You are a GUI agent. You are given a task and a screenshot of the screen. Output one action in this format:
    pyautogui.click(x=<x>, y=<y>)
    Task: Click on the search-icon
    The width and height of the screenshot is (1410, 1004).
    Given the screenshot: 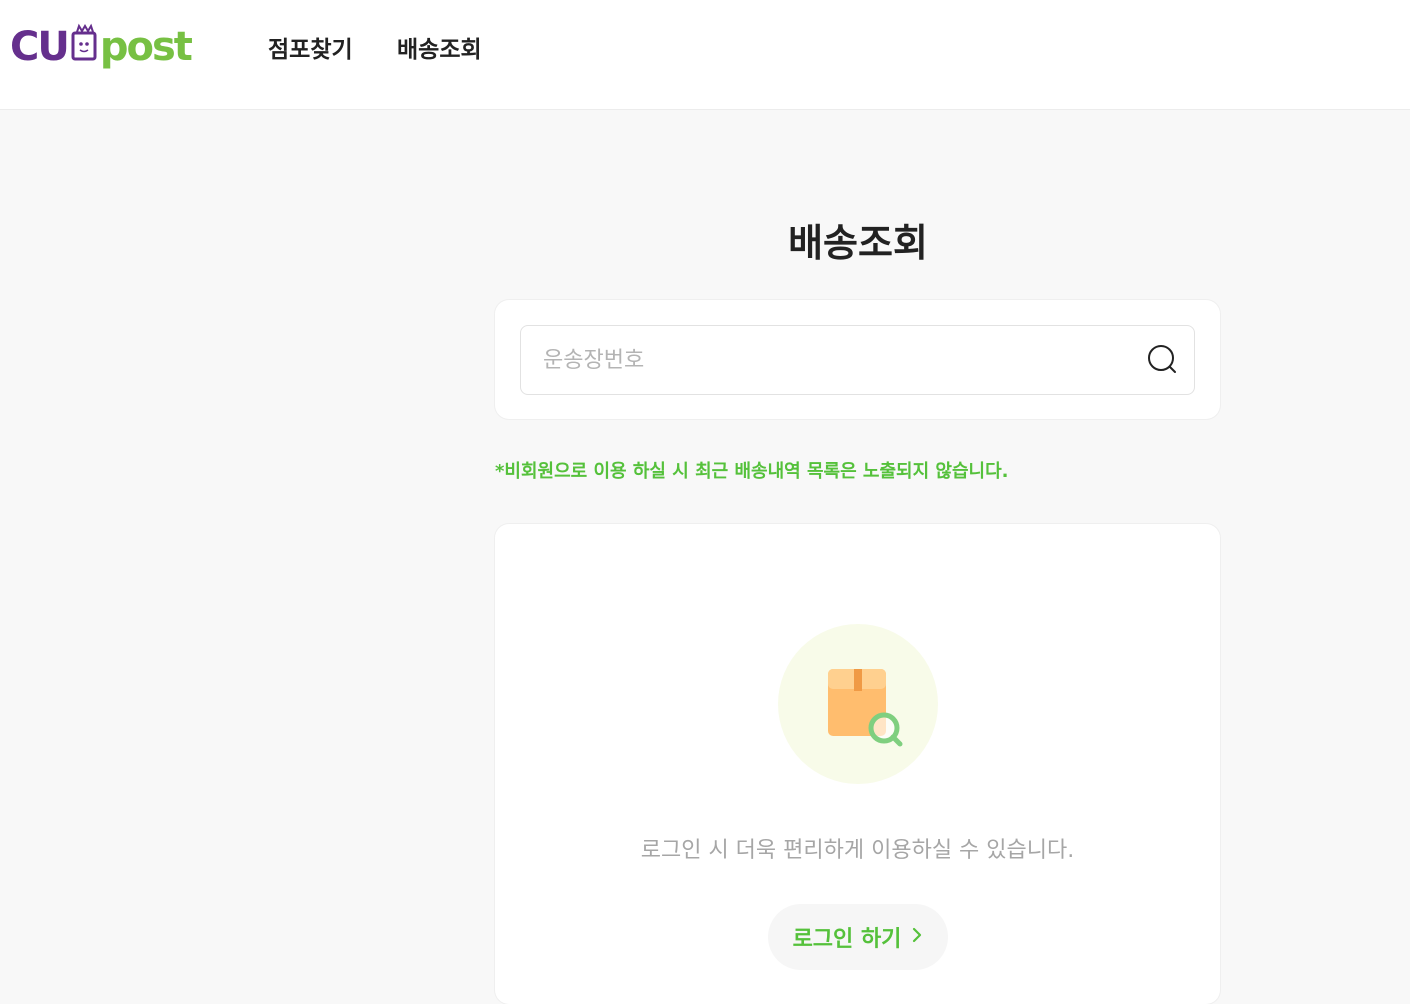 What is the action you would take?
    pyautogui.click(x=1163, y=360)
    